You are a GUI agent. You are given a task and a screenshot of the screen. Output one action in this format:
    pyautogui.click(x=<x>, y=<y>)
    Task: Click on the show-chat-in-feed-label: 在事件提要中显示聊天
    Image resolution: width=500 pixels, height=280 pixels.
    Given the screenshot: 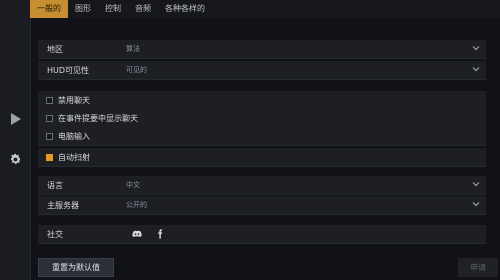 What is the action you would take?
    pyautogui.click(x=98, y=118)
    